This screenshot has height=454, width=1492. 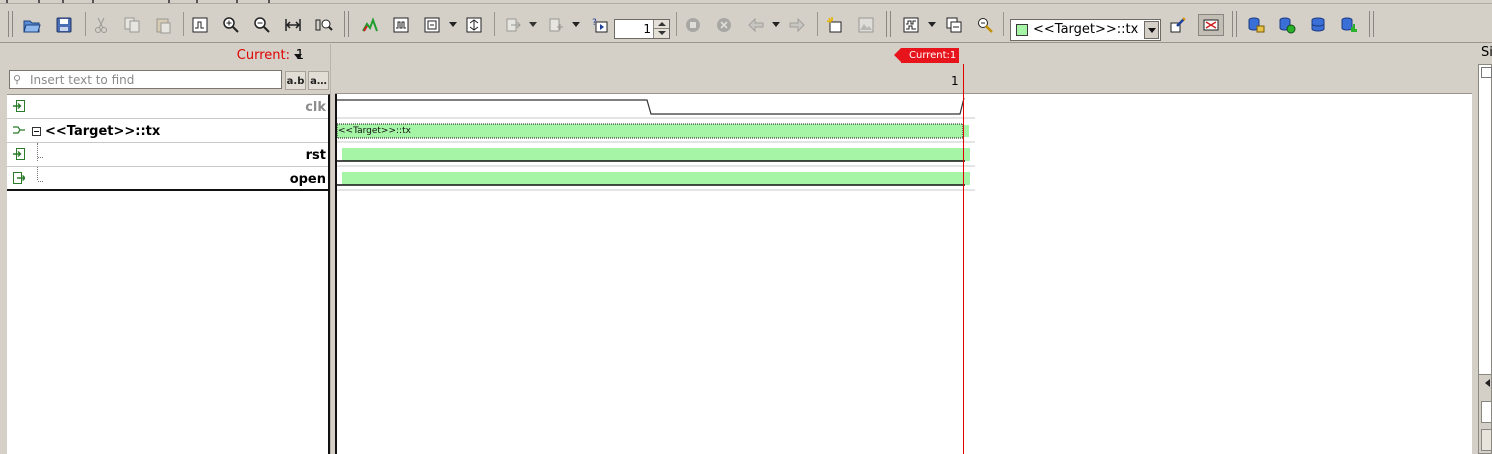 What do you see at coordinates (336, 274) in the screenshot?
I see `wave-left-border` at bounding box center [336, 274].